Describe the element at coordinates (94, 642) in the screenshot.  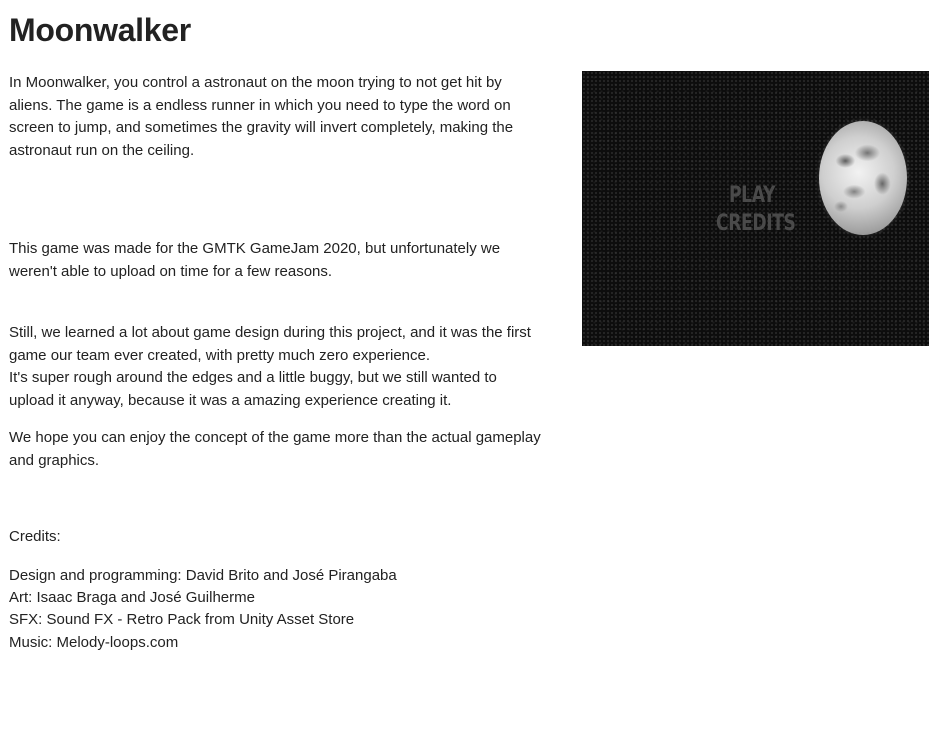
I see `credits-line: Music: Melody-loops.com` at that location.